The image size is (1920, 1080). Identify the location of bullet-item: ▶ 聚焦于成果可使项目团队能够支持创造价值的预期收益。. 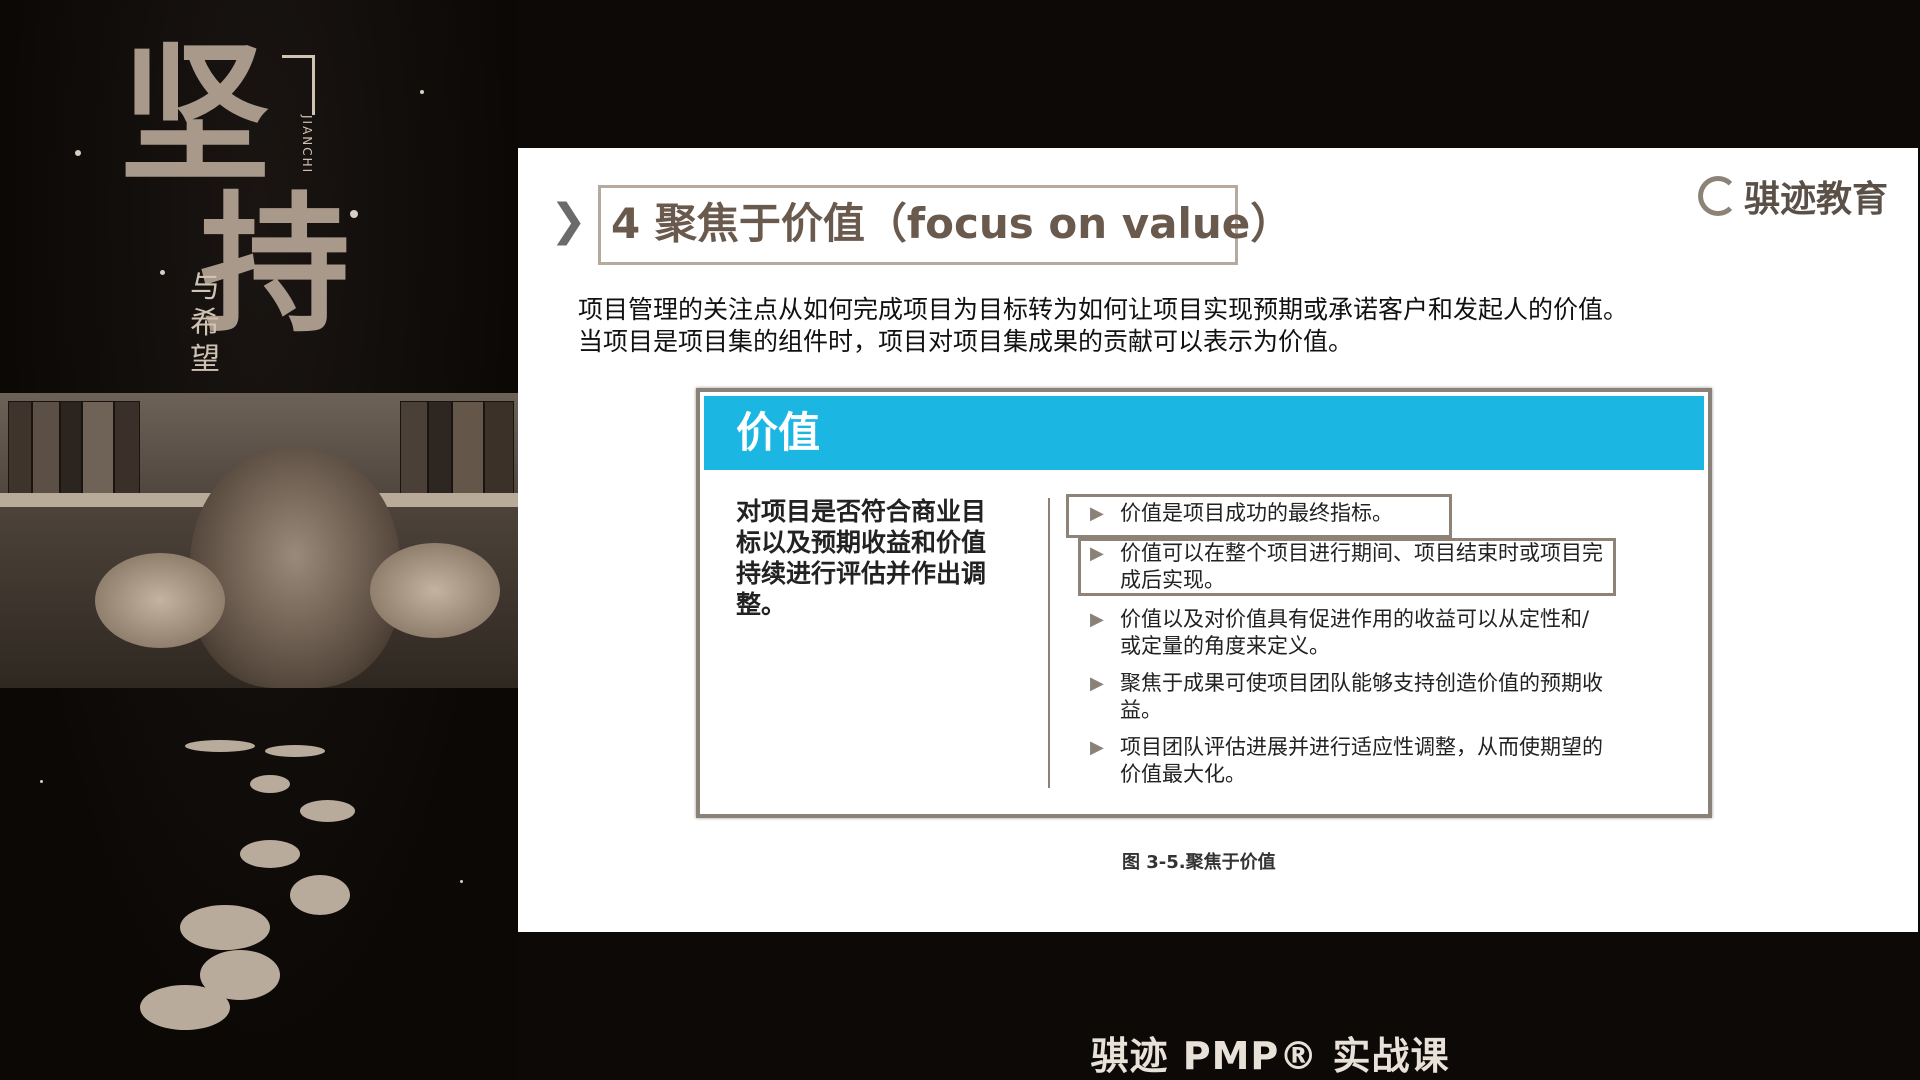
(1350, 697).